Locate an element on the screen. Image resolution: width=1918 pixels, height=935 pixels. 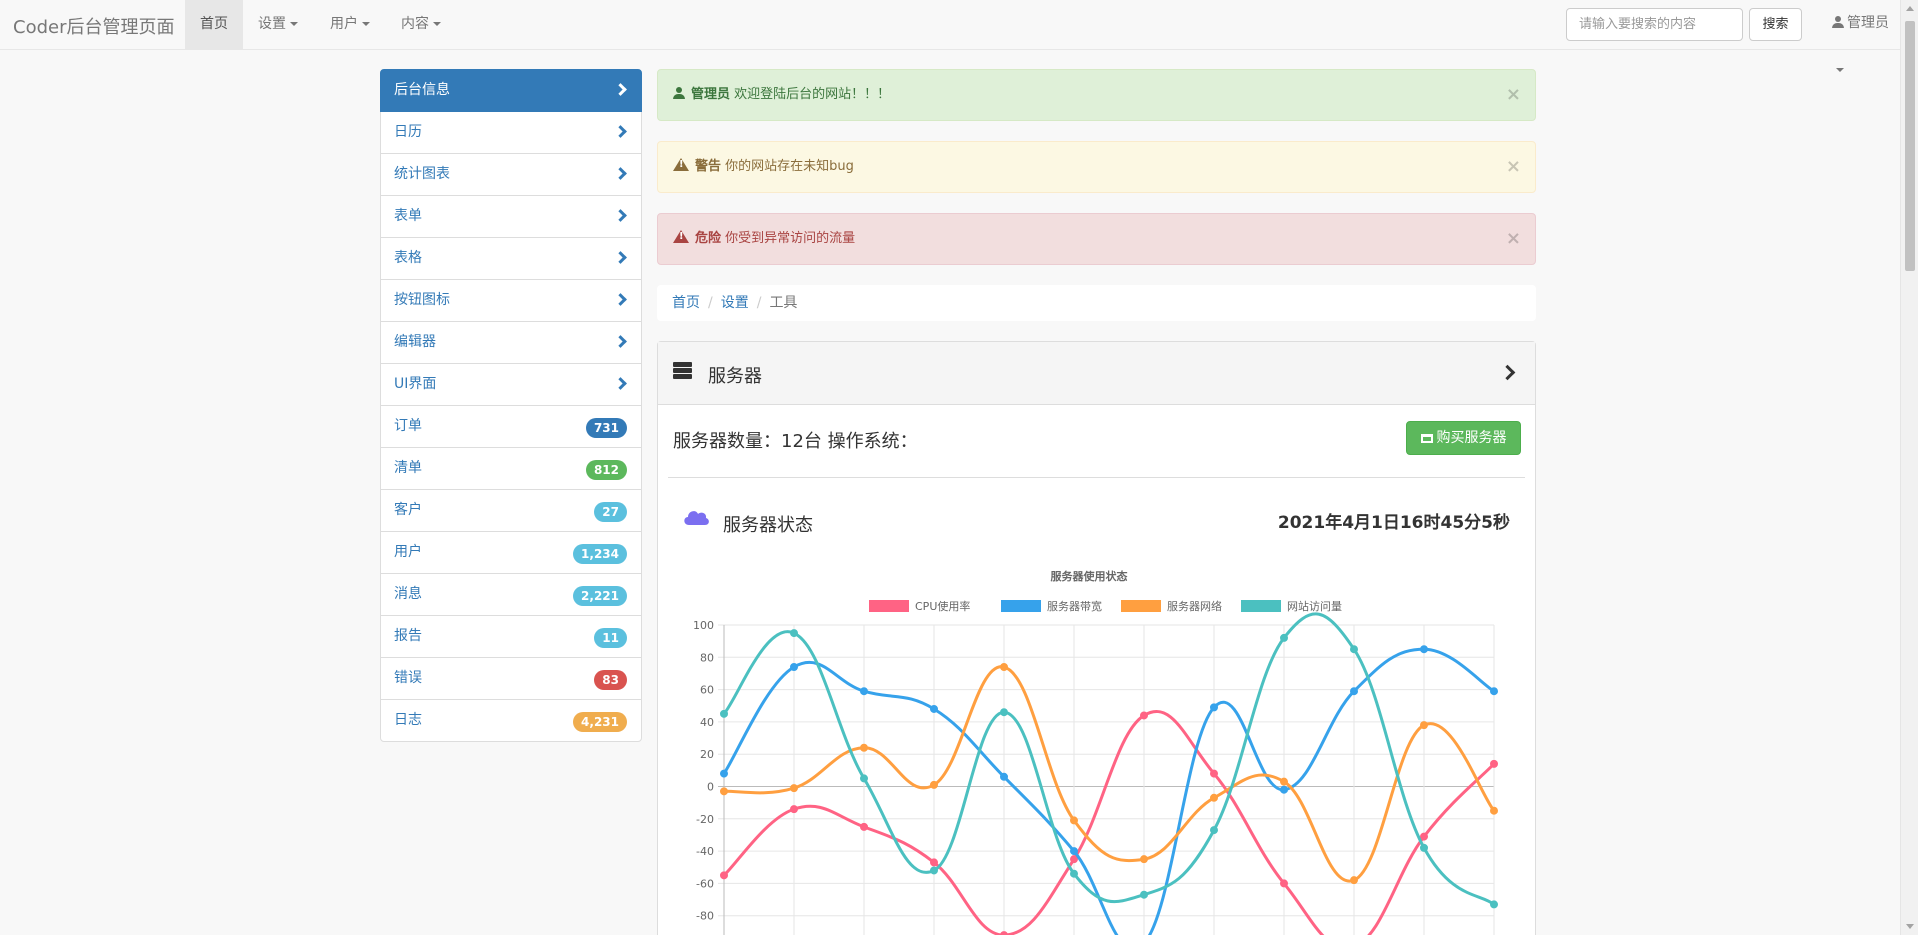
nav-settings: 设置 is located at coordinates (278, 25).